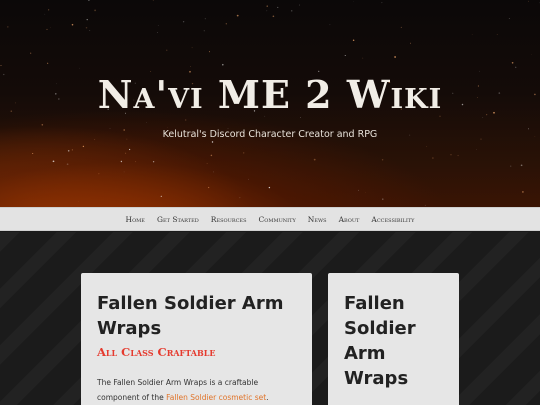 The image size is (540, 405). What do you see at coordinates (156, 352) in the screenshot?
I see `craftable-tag: All Class Craftable` at bounding box center [156, 352].